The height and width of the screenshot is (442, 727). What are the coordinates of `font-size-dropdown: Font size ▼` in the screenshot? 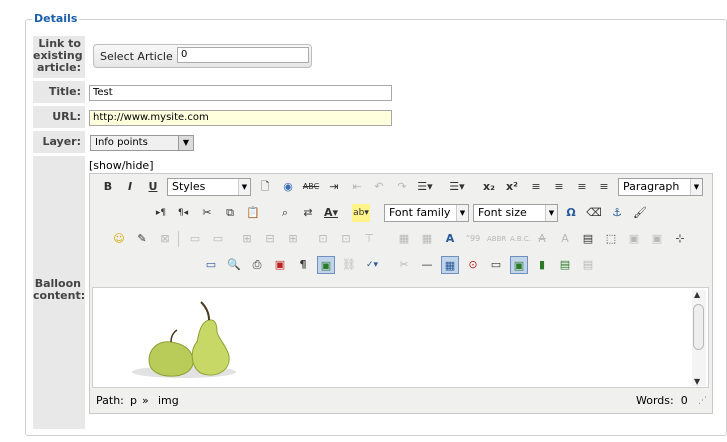 It's located at (515, 213).